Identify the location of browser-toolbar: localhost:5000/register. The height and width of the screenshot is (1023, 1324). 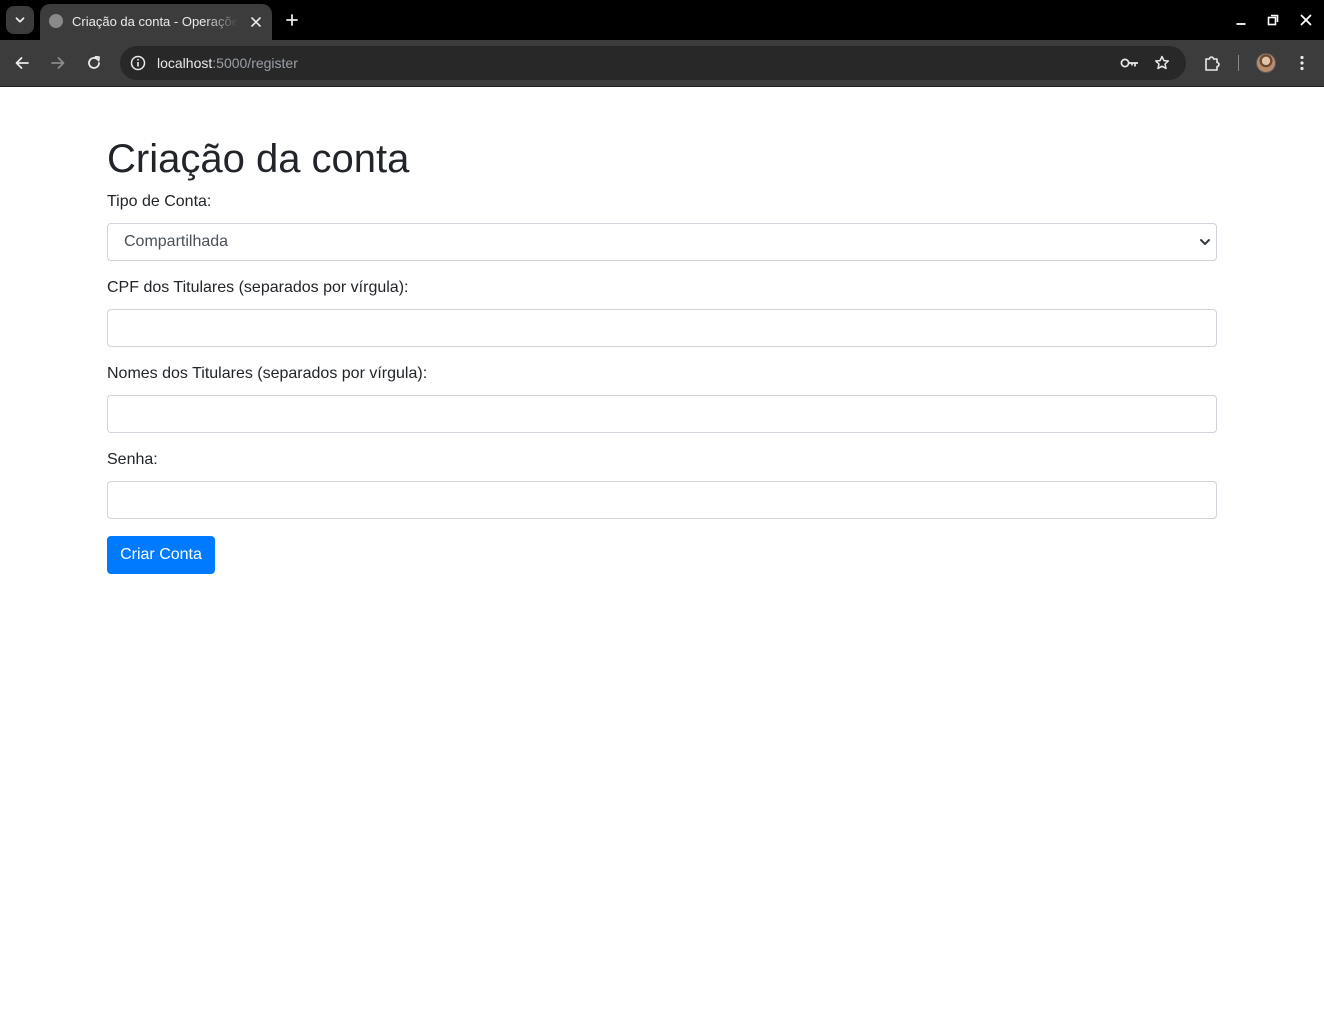
(662, 63).